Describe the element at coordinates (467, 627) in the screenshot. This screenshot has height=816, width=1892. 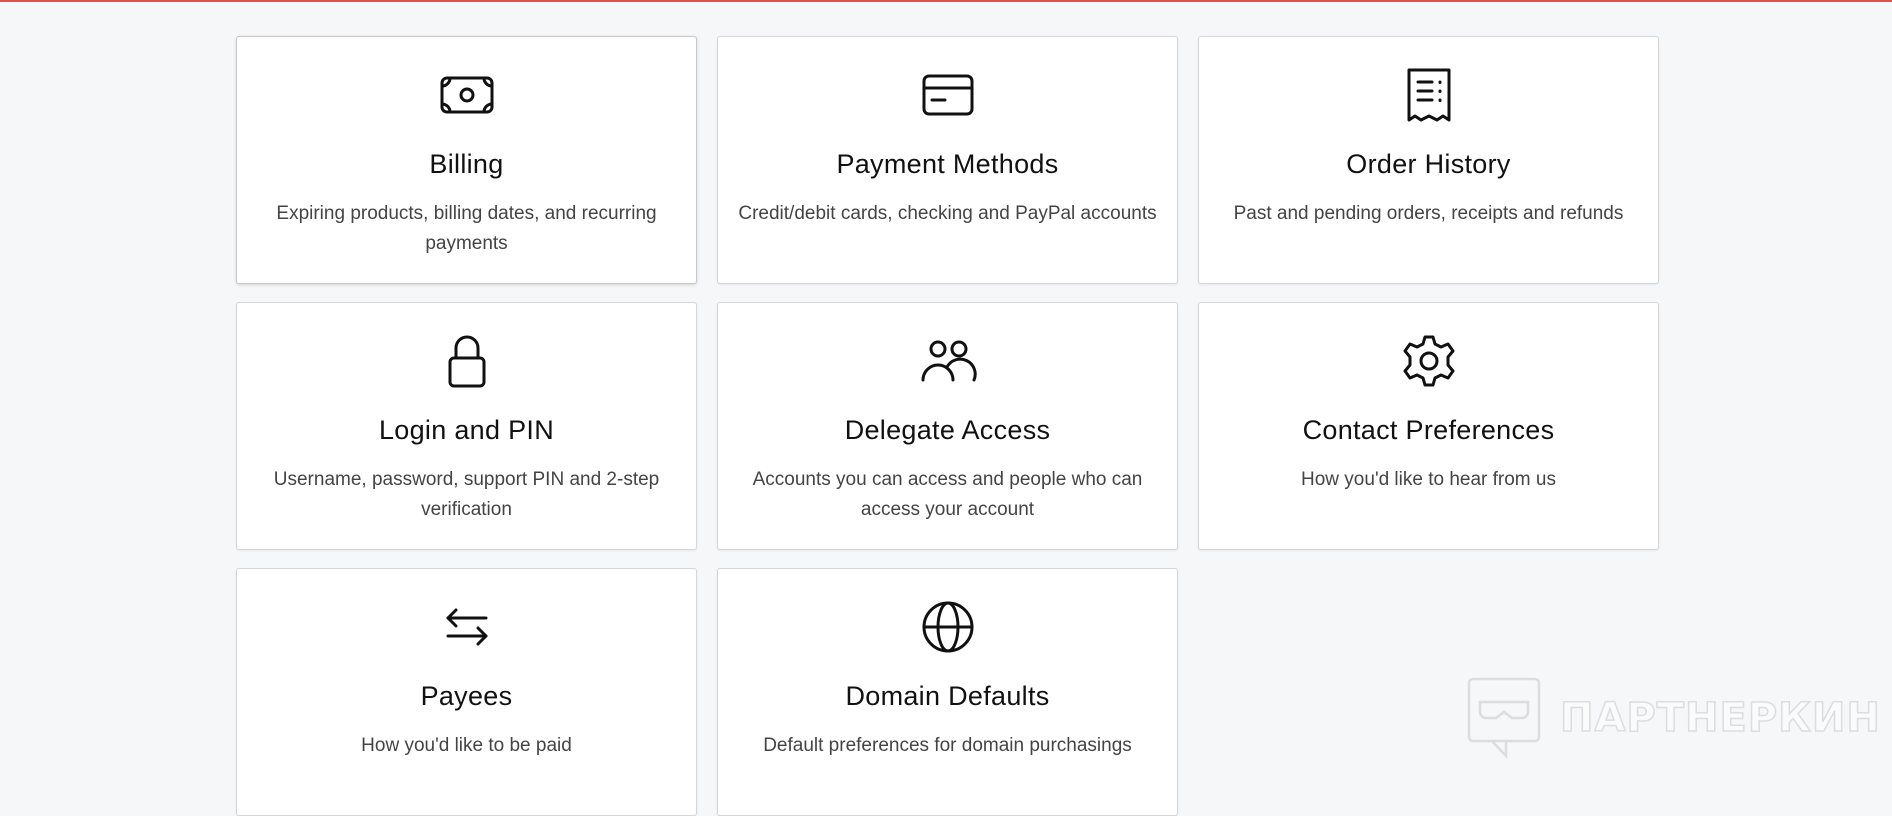
I see `transfer-arrows-icon` at that location.